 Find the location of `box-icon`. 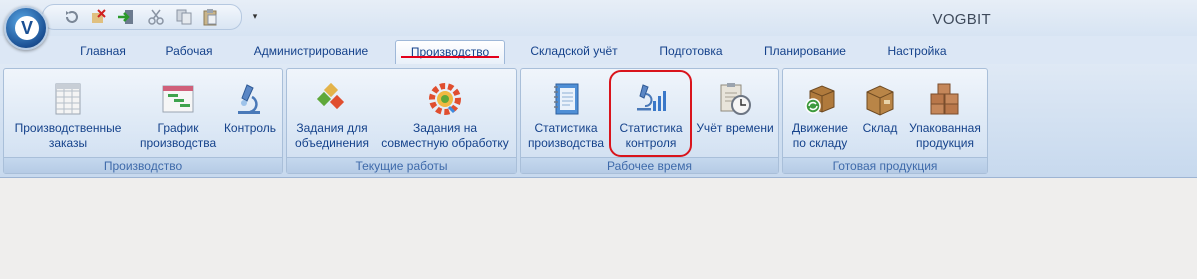

box-icon is located at coordinates (880, 99).